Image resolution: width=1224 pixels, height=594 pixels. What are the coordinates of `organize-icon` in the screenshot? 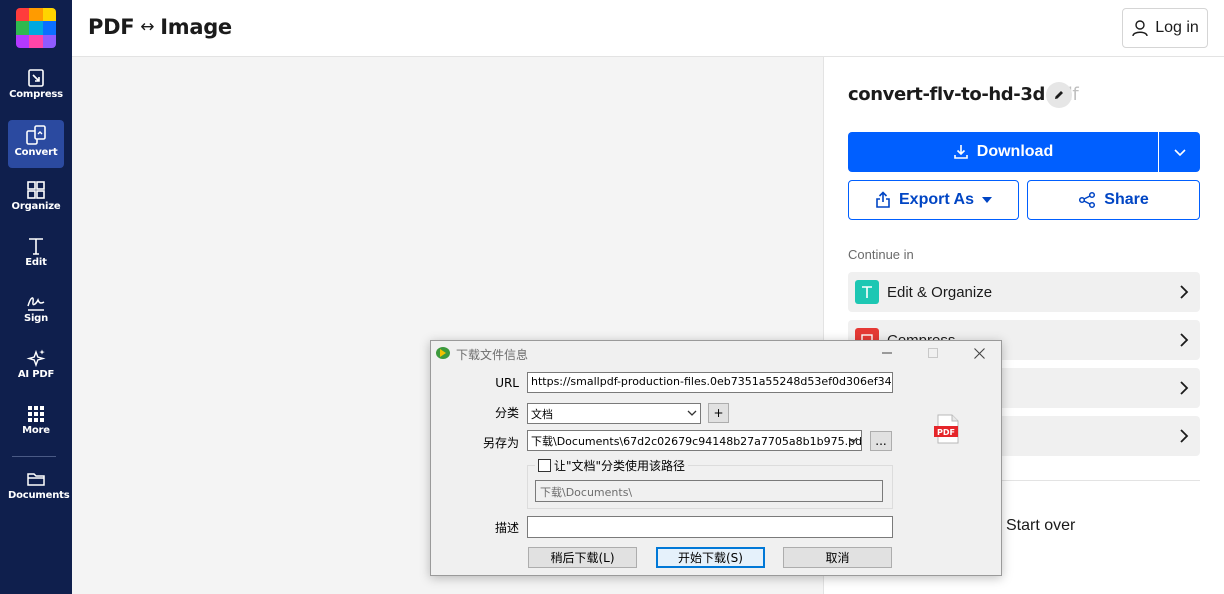 It's located at (36, 190).